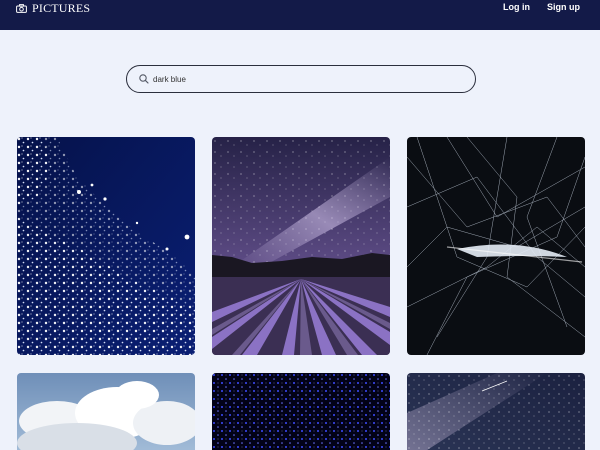 This screenshot has width=600, height=450. Describe the element at coordinates (300, 15) in the screenshot. I see `top-navbar: PICTURES Log in Sign up` at that location.